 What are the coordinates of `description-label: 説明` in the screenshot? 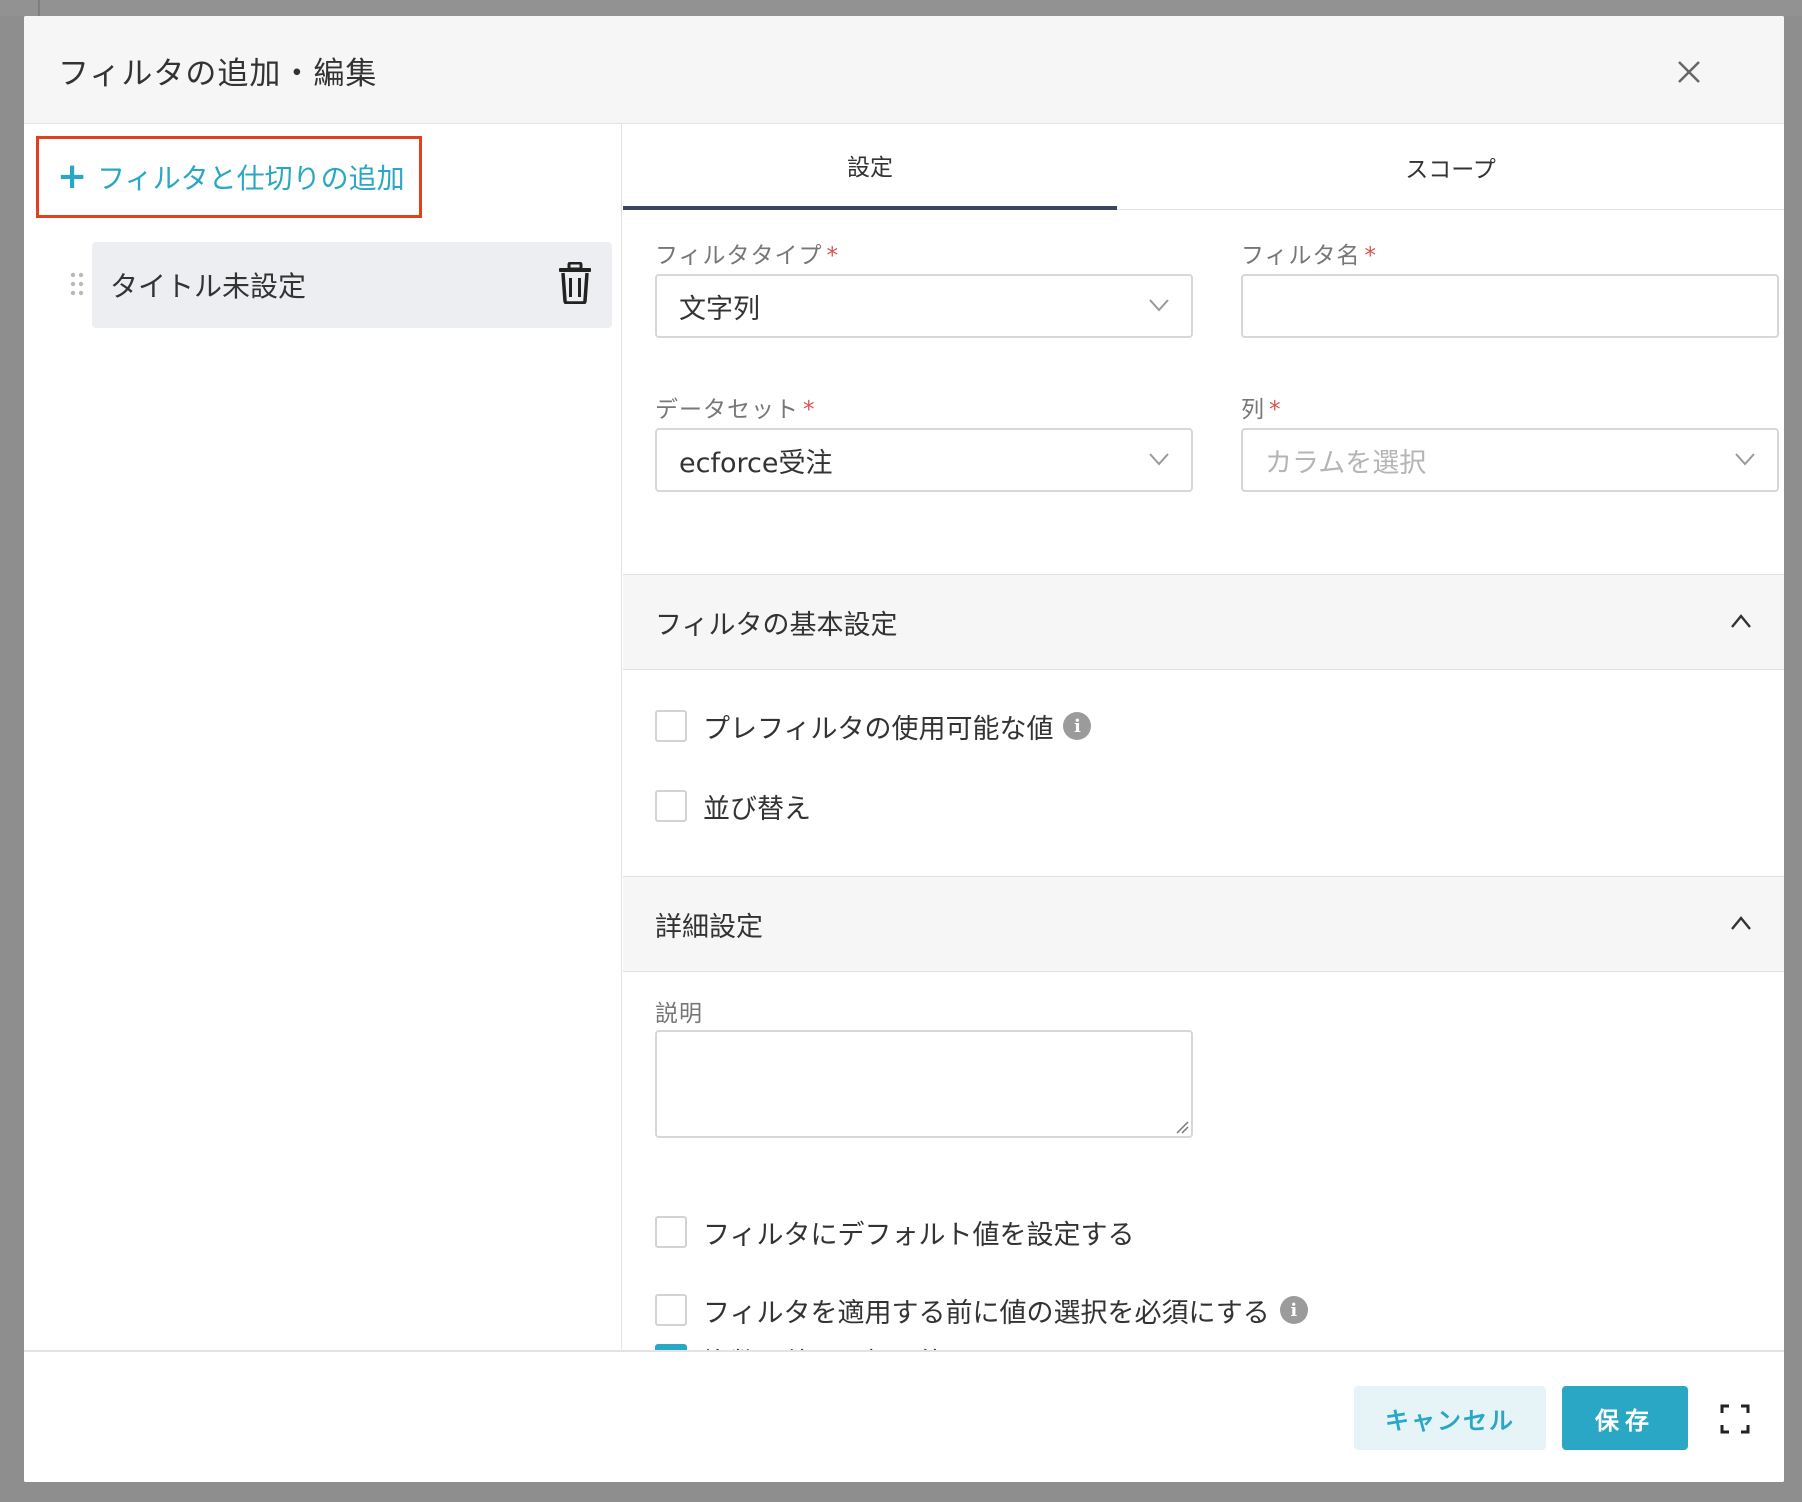 It's located at (679, 1014).